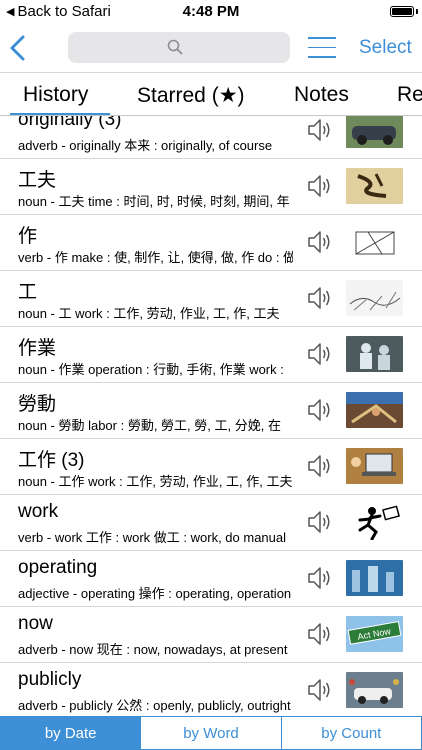  I want to click on search-box, so click(179, 47).